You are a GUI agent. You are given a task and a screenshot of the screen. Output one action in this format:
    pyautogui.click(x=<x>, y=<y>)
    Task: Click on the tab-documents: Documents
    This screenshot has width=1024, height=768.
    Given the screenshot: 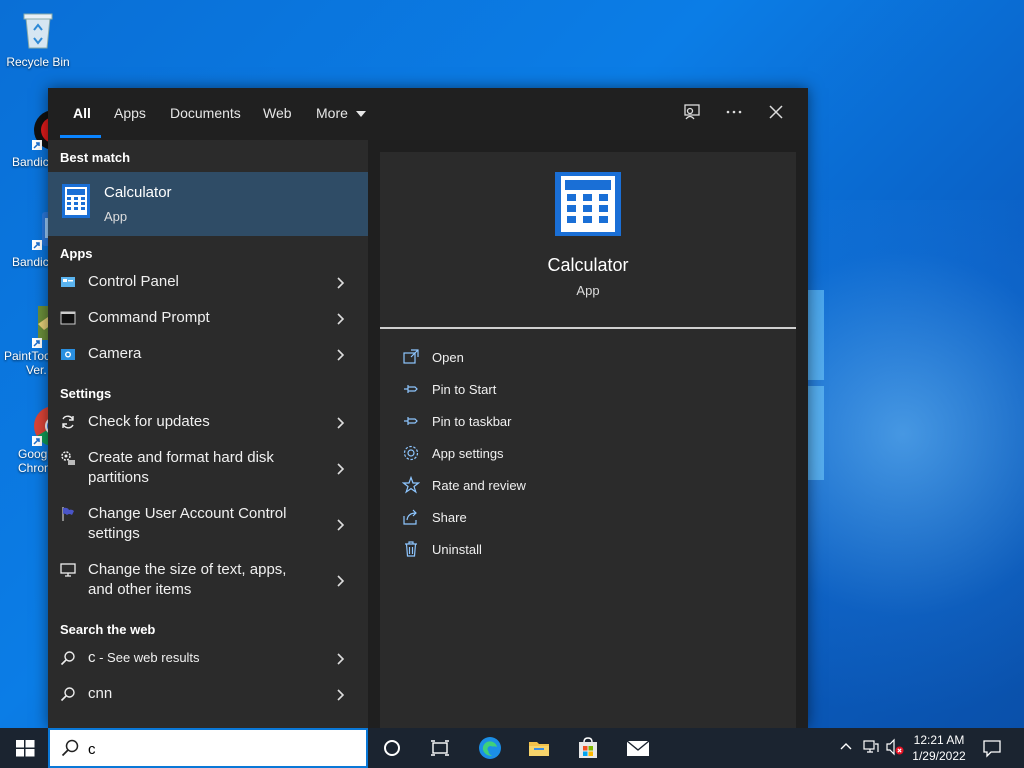 What is the action you would take?
    pyautogui.click(x=205, y=113)
    